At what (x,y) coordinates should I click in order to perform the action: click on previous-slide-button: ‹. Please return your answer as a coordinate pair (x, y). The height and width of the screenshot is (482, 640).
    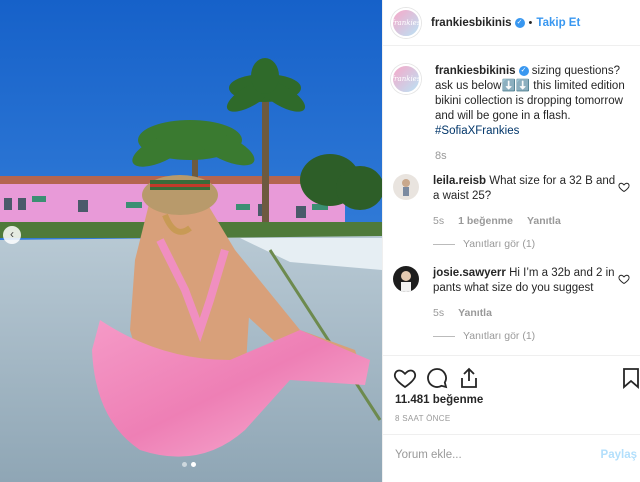
    Looking at the image, I should click on (12, 235).